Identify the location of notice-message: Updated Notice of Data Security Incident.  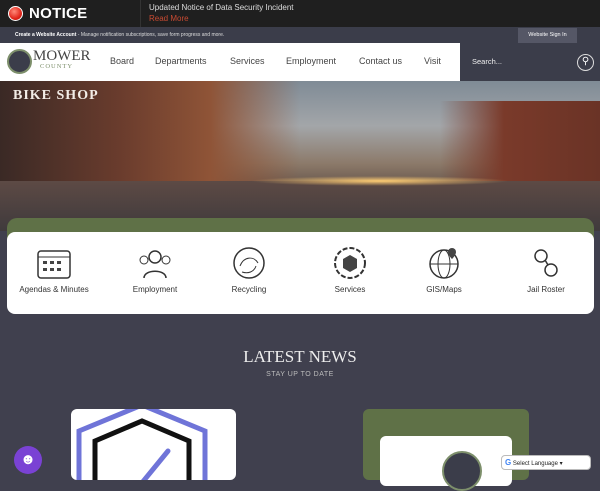
(221, 7).